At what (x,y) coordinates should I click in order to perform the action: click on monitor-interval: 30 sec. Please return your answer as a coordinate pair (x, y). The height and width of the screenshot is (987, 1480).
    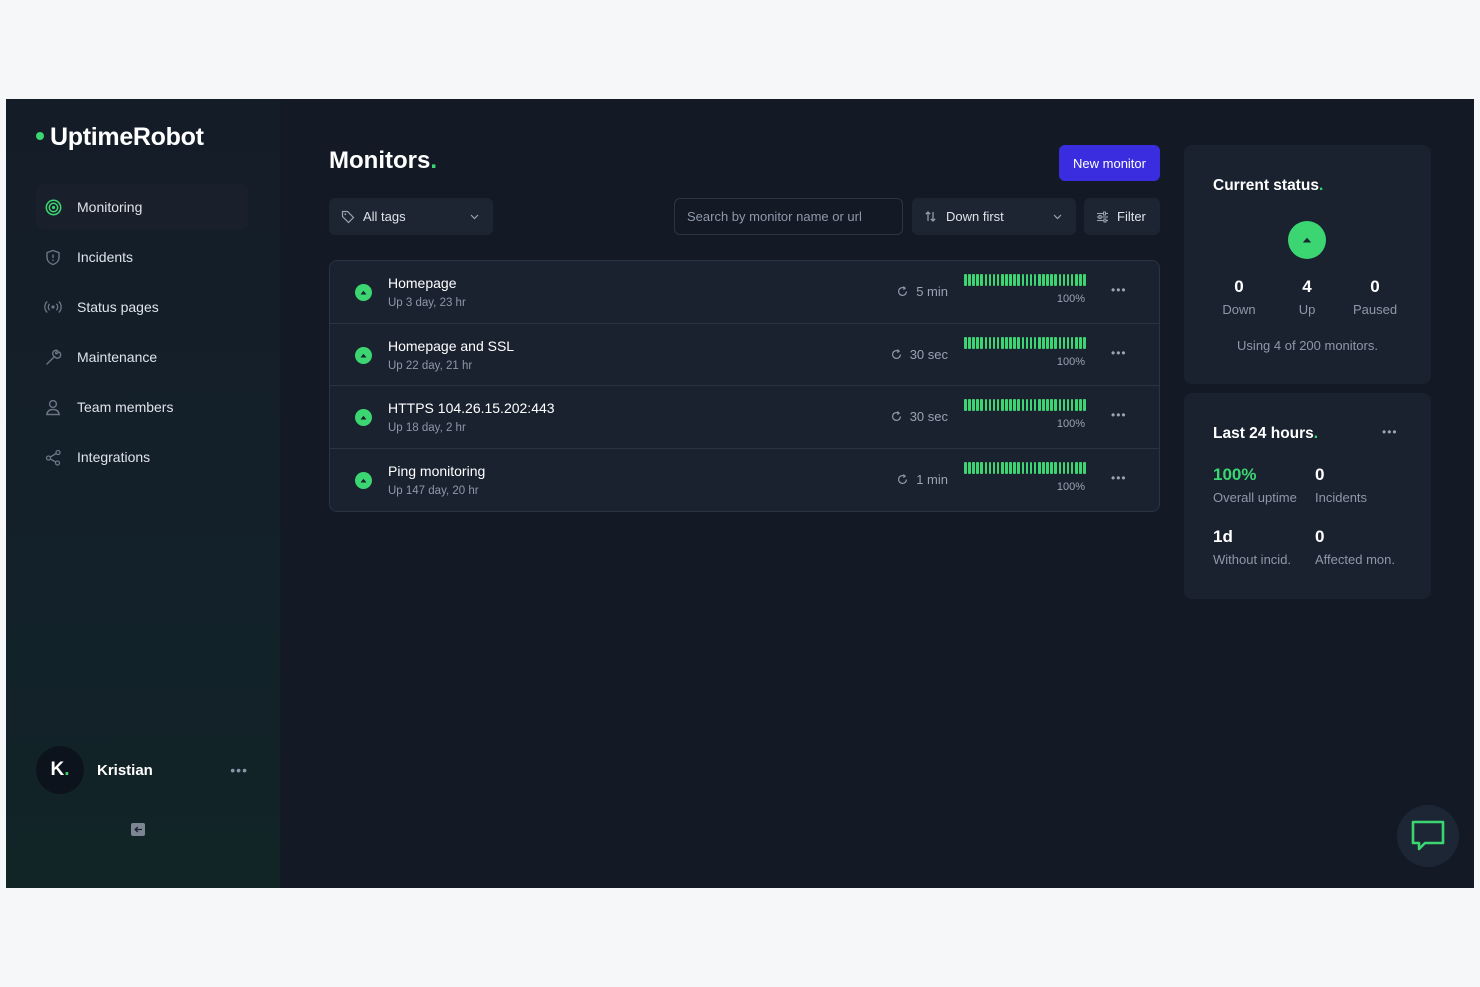
    Looking at the image, I should click on (919, 416).